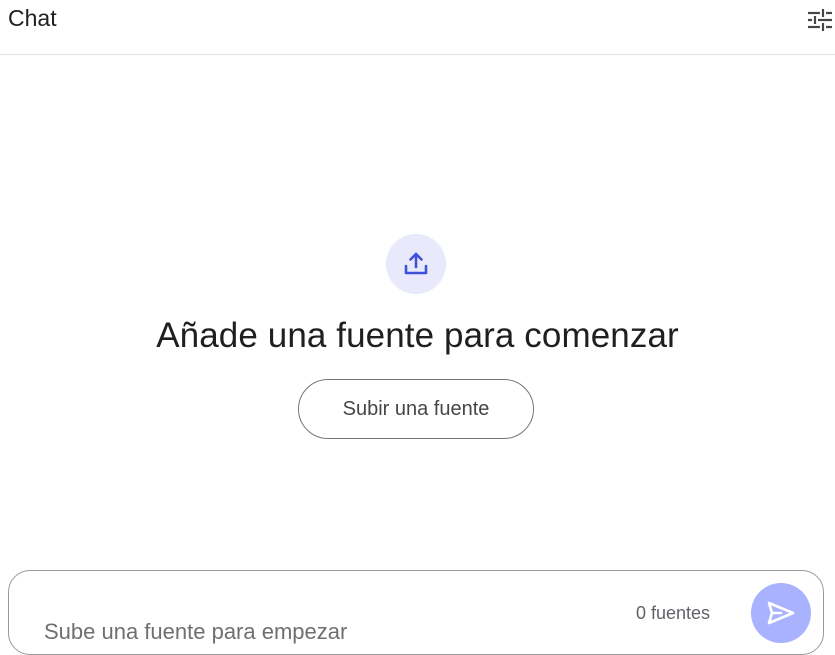  I want to click on upload-source-button: Subir una fuente, so click(416, 409).